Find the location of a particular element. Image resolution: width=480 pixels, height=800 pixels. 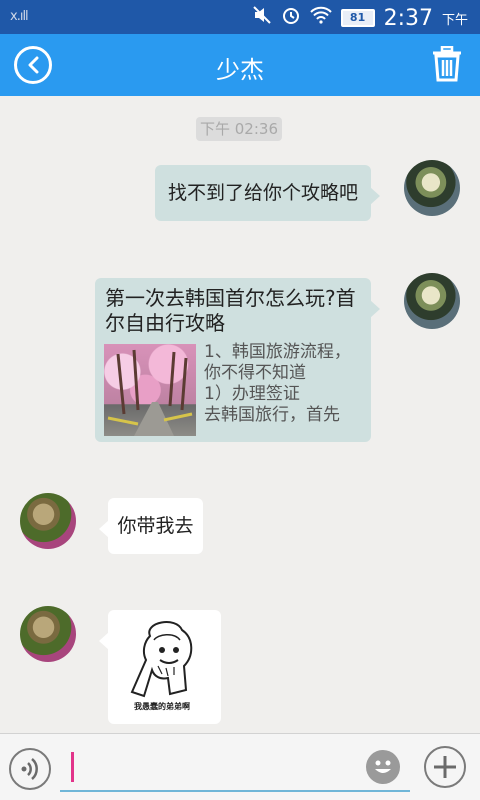

emoji-button is located at coordinates (383, 767).